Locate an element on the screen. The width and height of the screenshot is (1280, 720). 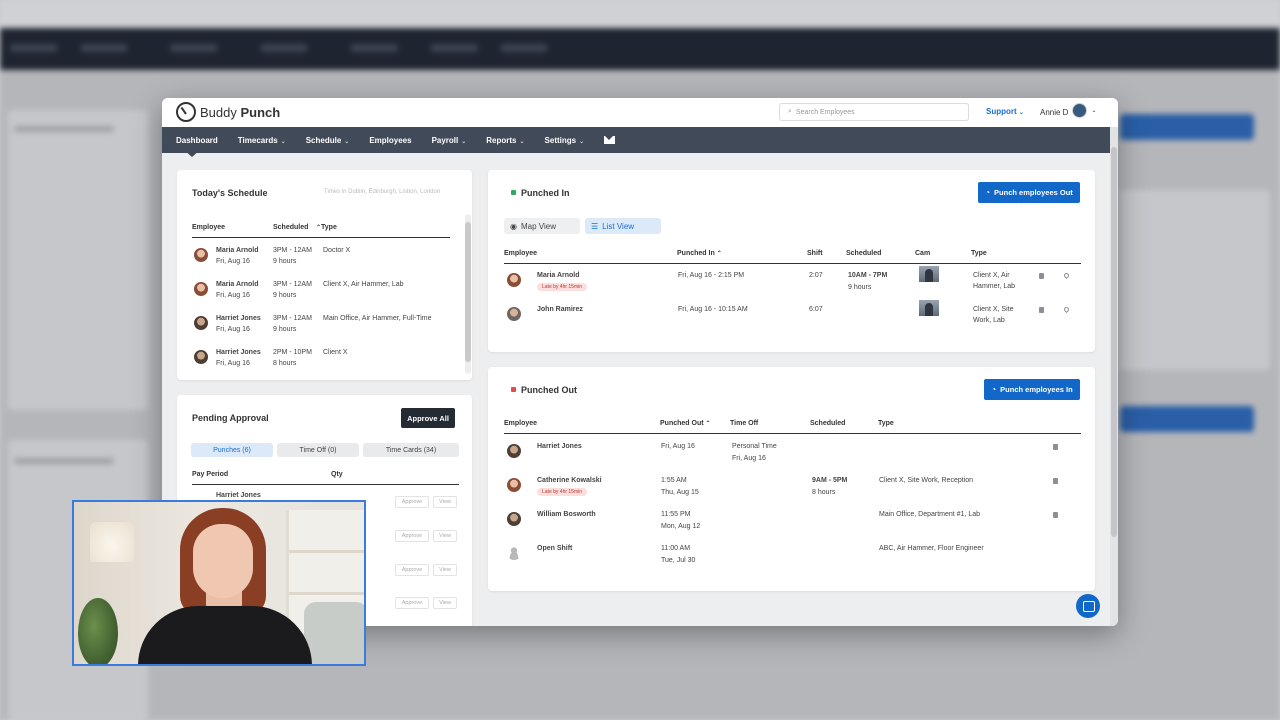
page-scrollbar is located at coordinates (1114, 376).